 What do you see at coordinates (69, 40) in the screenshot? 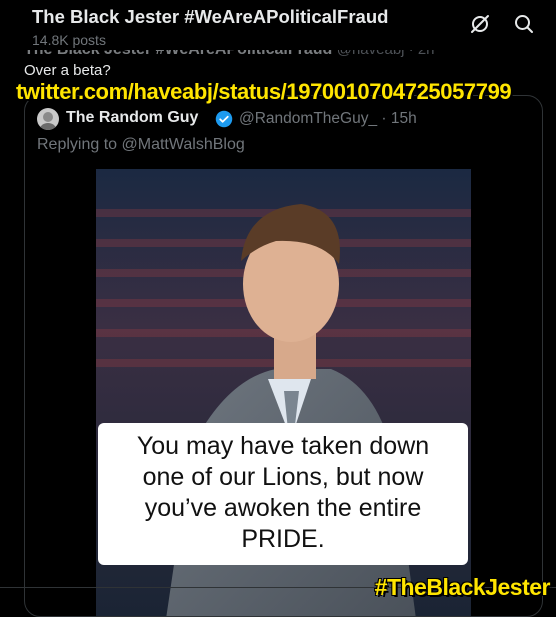
I see `post-count: 14.8K posts` at bounding box center [69, 40].